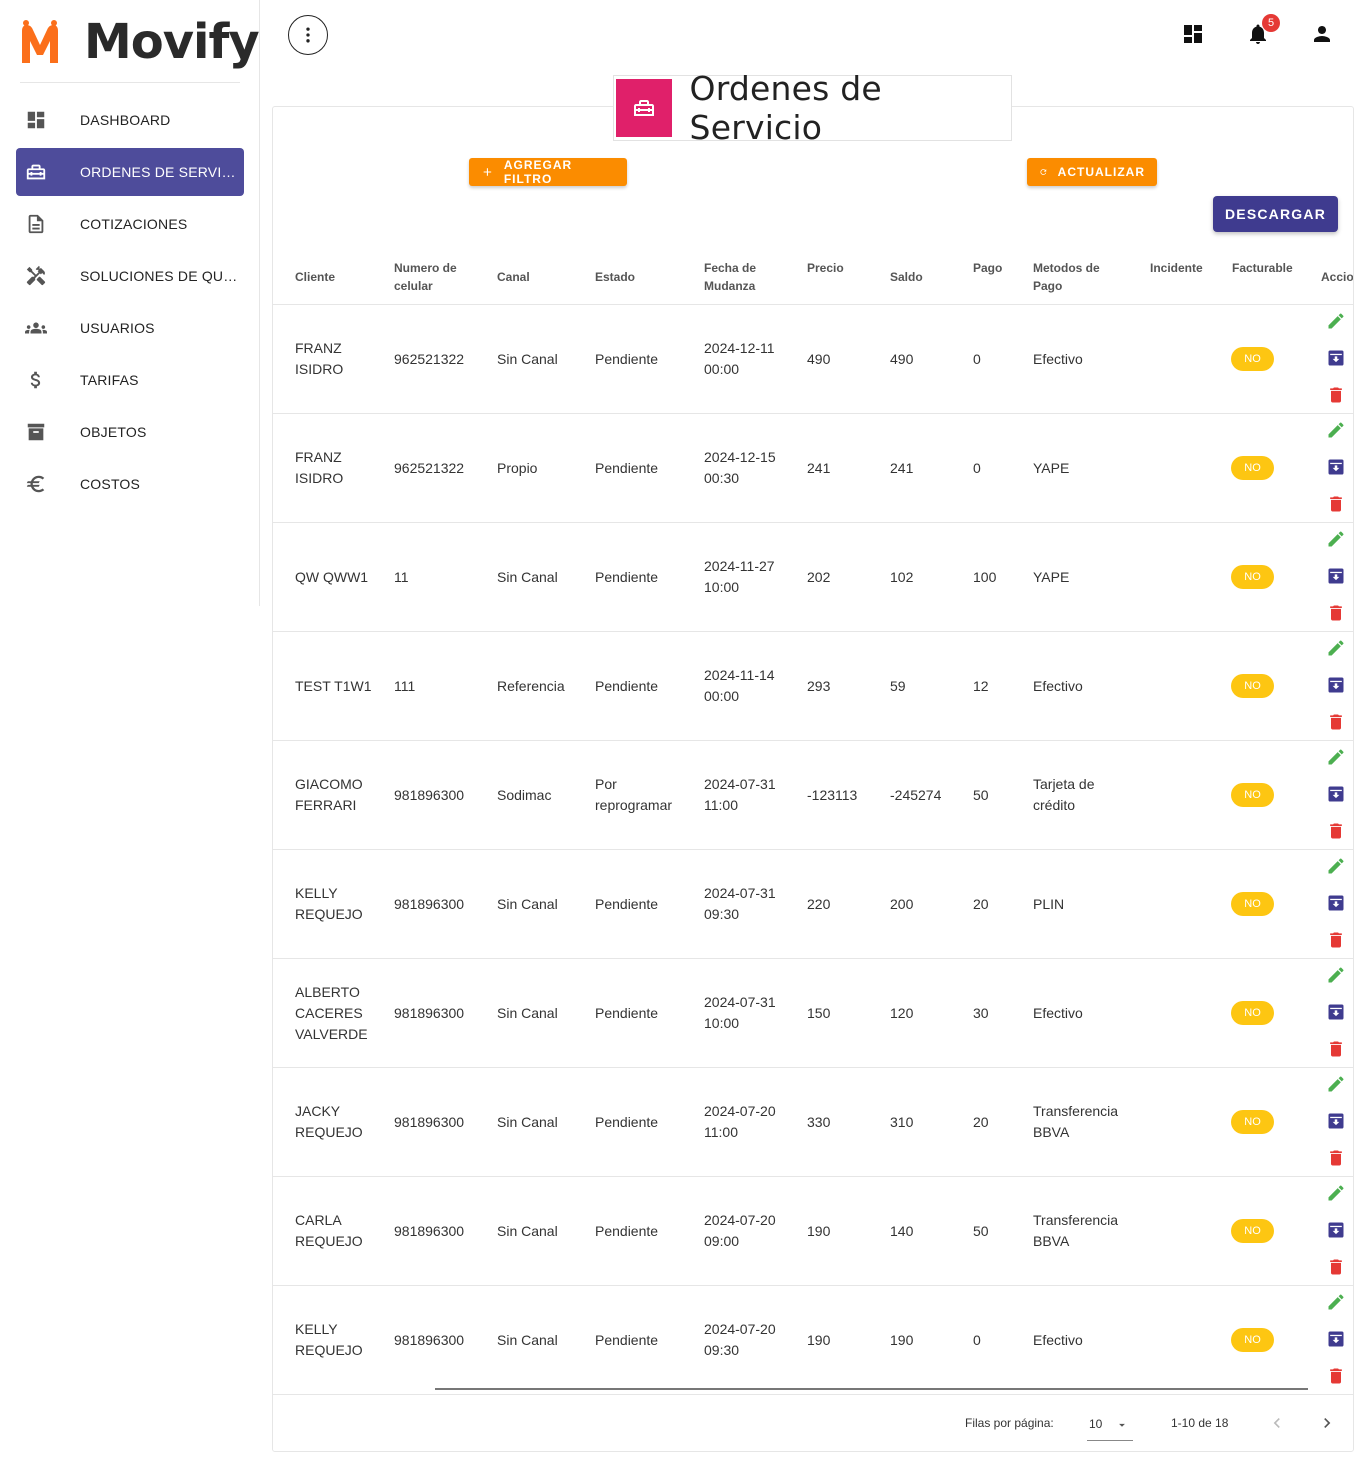 The image size is (1366, 1465). What do you see at coordinates (40, 41) in the screenshot?
I see `movify-logo-icon` at bounding box center [40, 41].